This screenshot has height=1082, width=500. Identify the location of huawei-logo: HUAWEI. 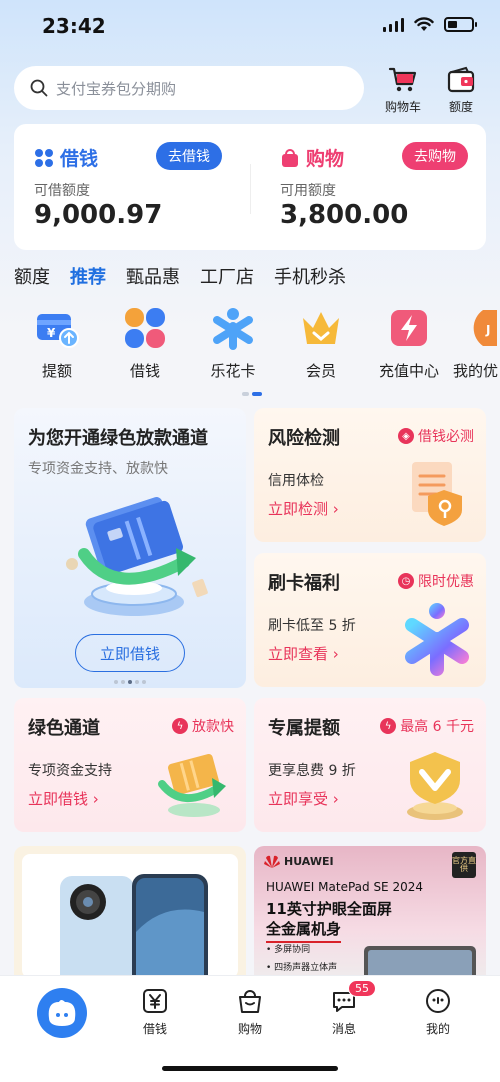
(299, 861).